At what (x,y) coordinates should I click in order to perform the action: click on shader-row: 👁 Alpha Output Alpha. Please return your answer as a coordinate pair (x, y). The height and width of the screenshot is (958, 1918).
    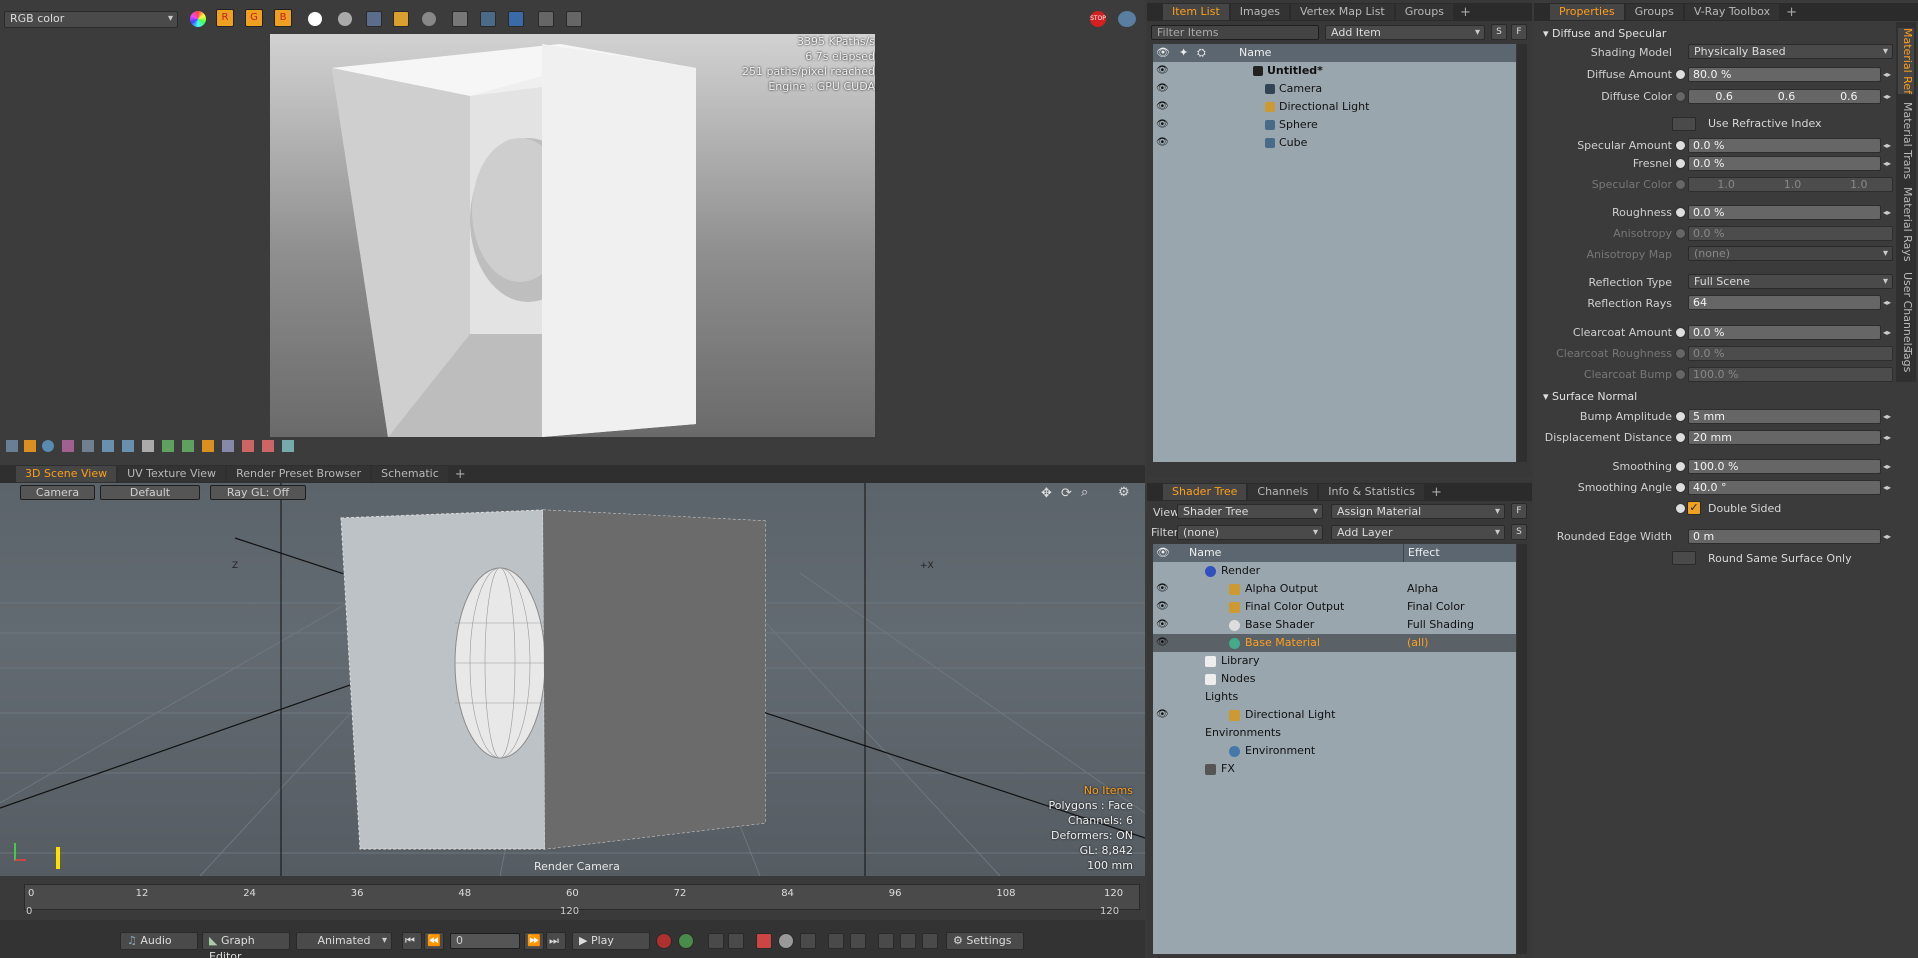
    Looking at the image, I should click on (1334, 589).